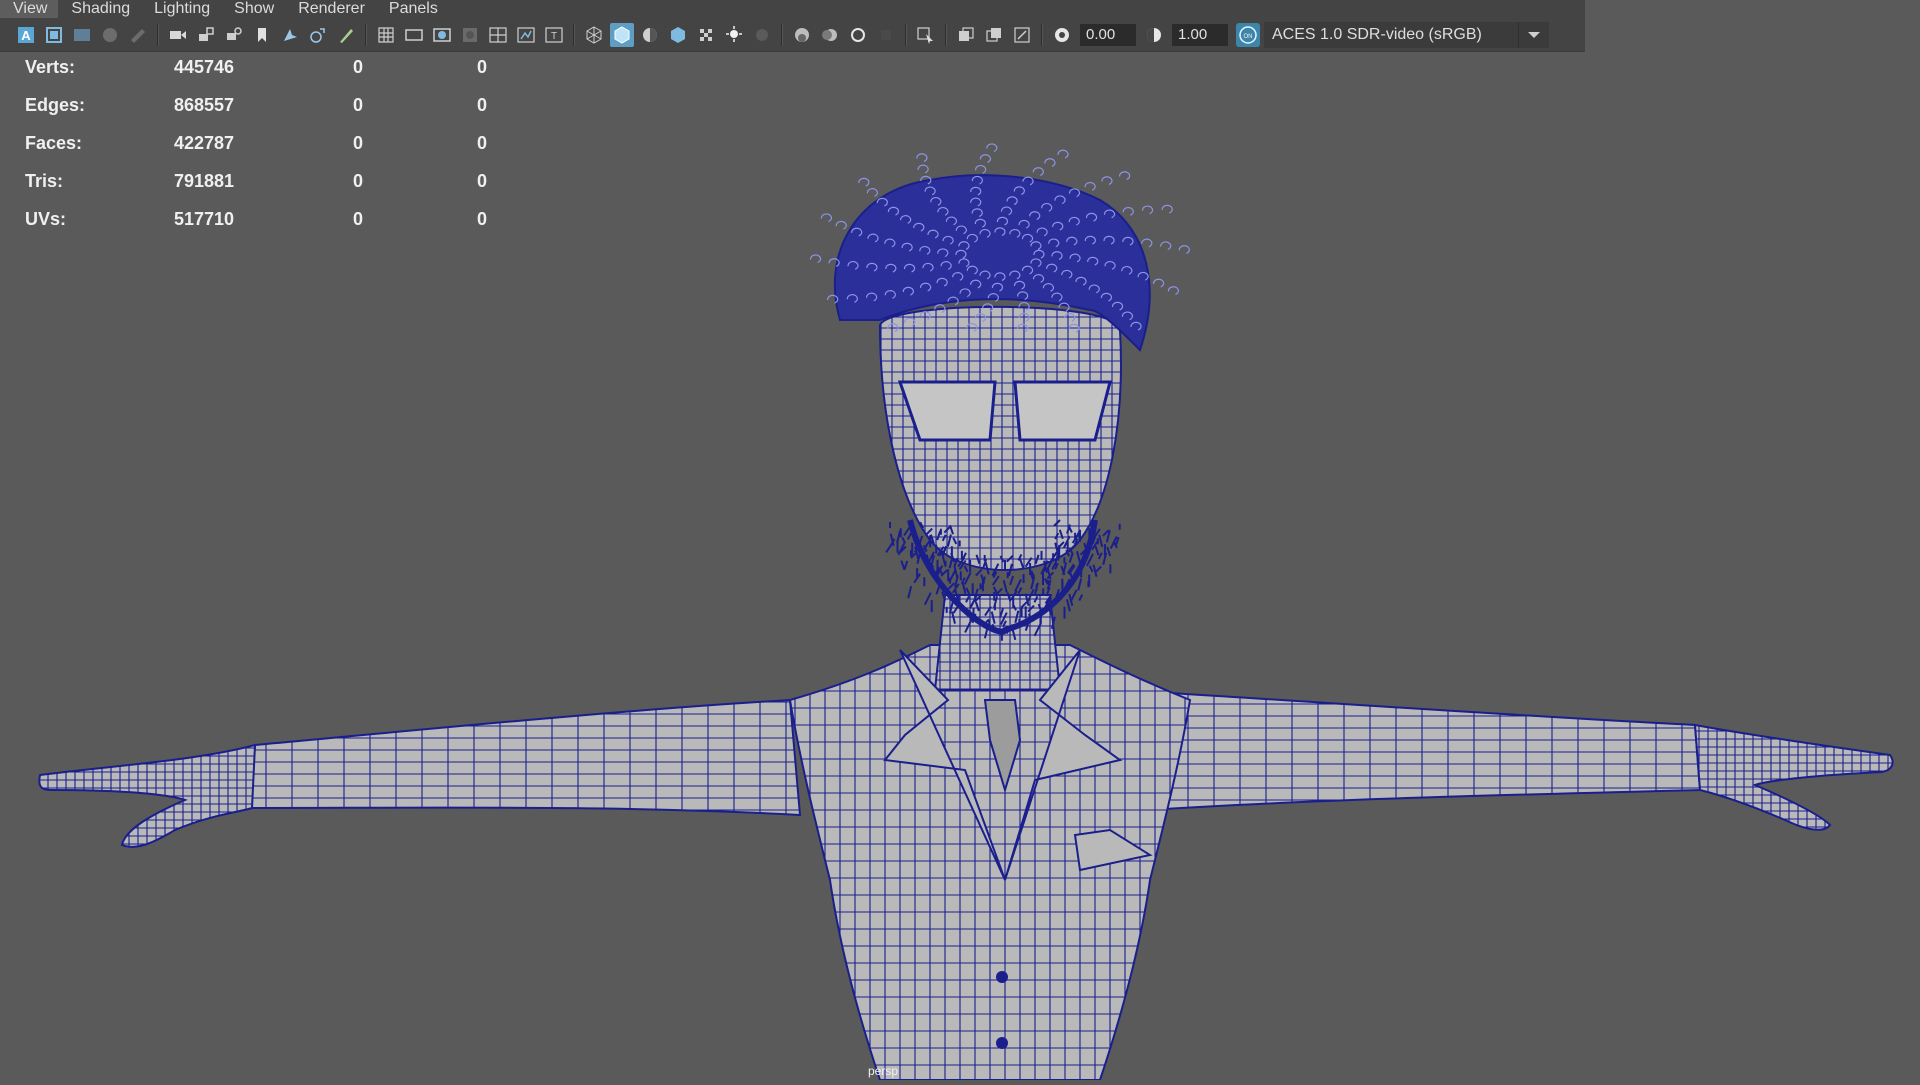 This screenshot has height=1085, width=1920. Describe the element at coordinates (498, 35) in the screenshot. I see `field-chart-icon` at that location.